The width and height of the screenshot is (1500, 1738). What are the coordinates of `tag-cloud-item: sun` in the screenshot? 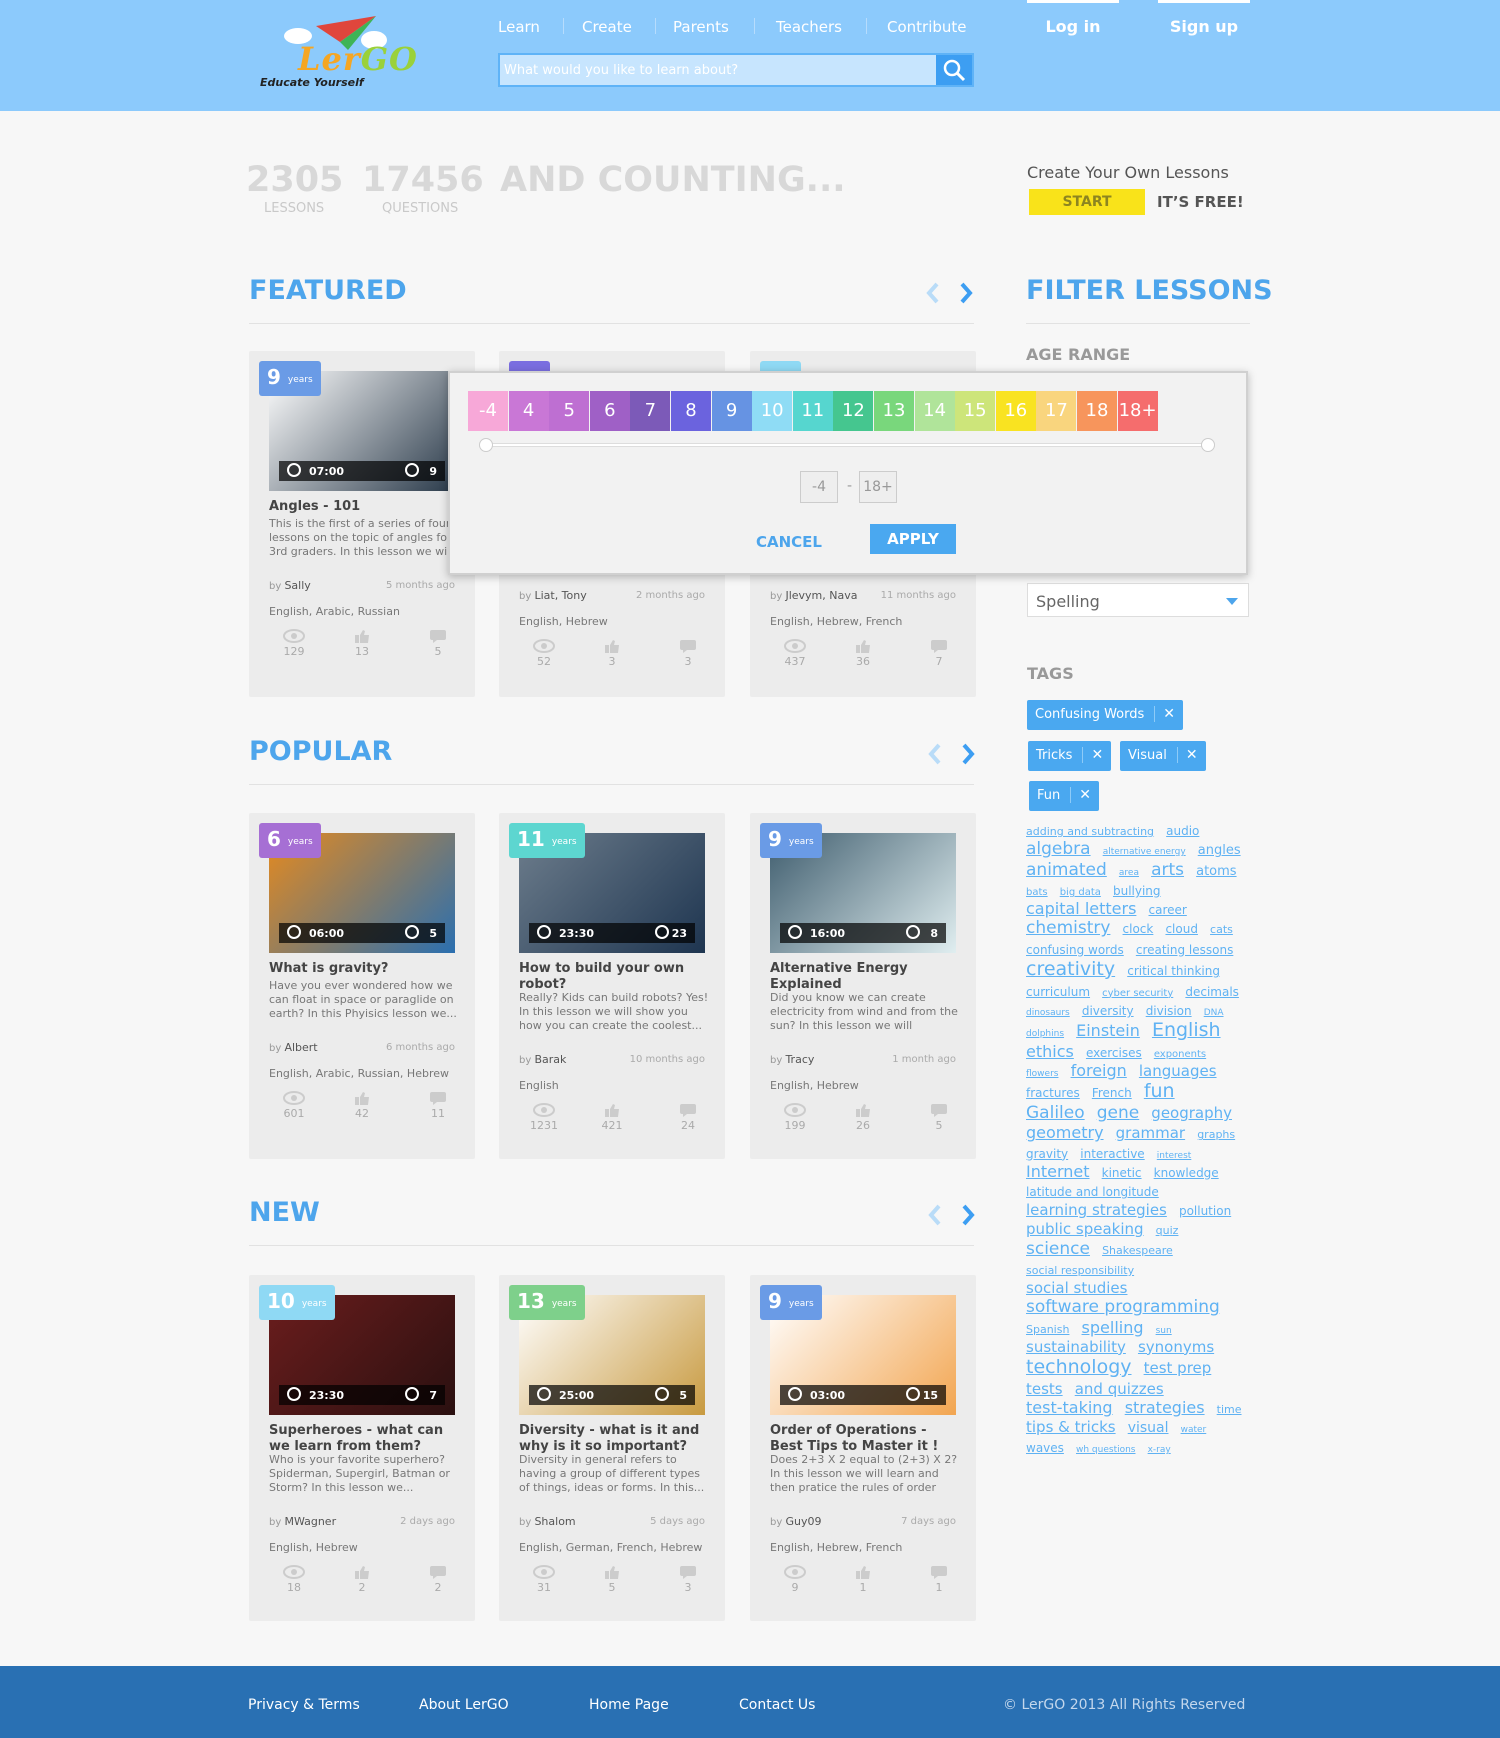 It's located at (1164, 1331).